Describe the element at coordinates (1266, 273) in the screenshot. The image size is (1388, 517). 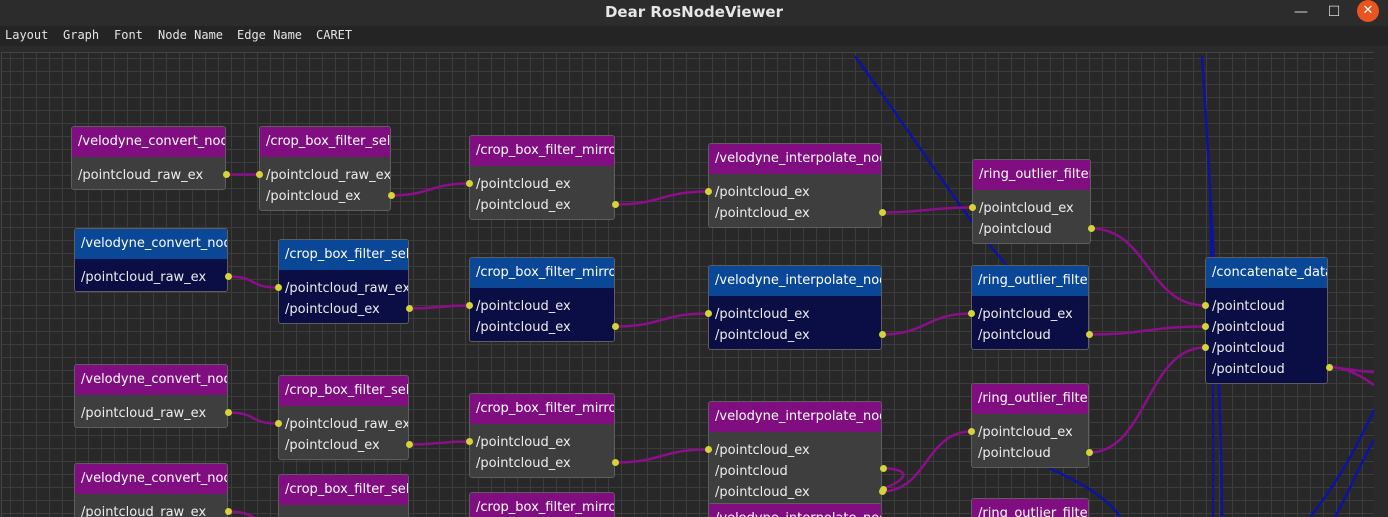
I see `node-title: /concatenate_data` at that location.